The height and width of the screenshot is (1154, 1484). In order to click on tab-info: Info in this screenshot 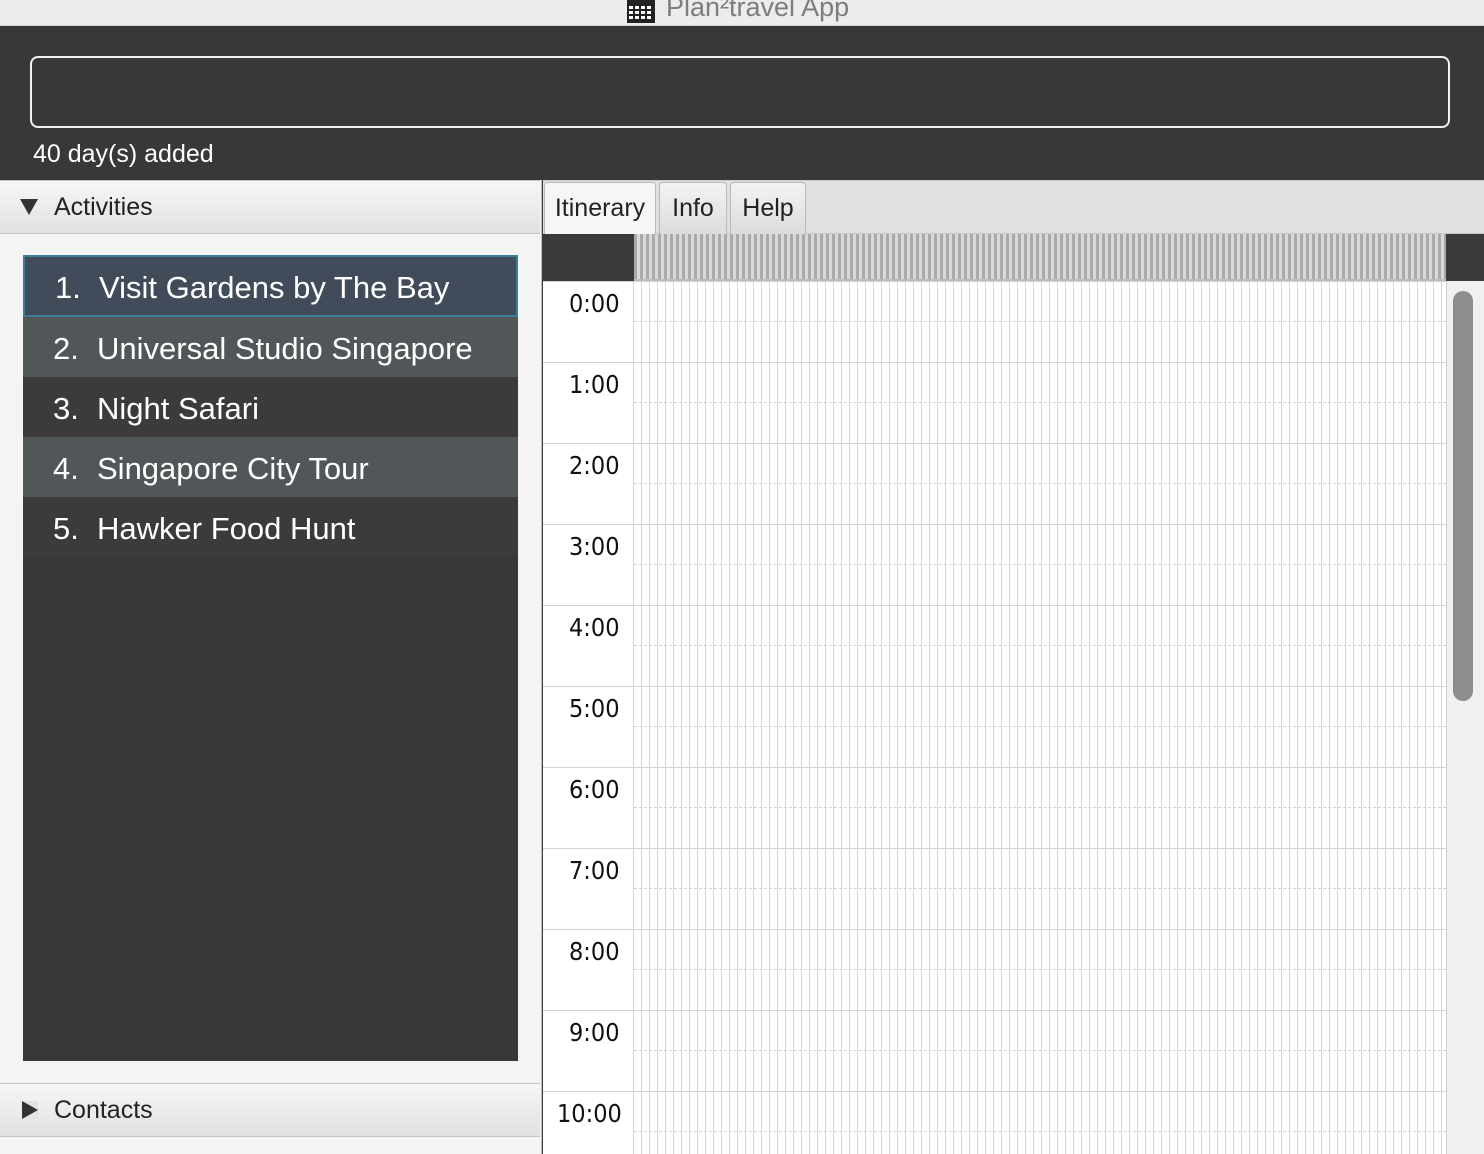, I will do `click(693, 208)`.